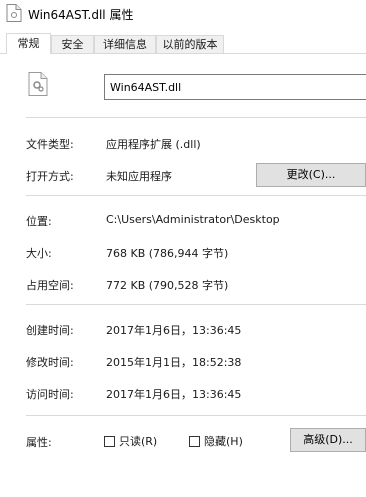 This screenshot has height=497, width=366. I want to click on file-type-label: 文件类型:, so click(50, 144).